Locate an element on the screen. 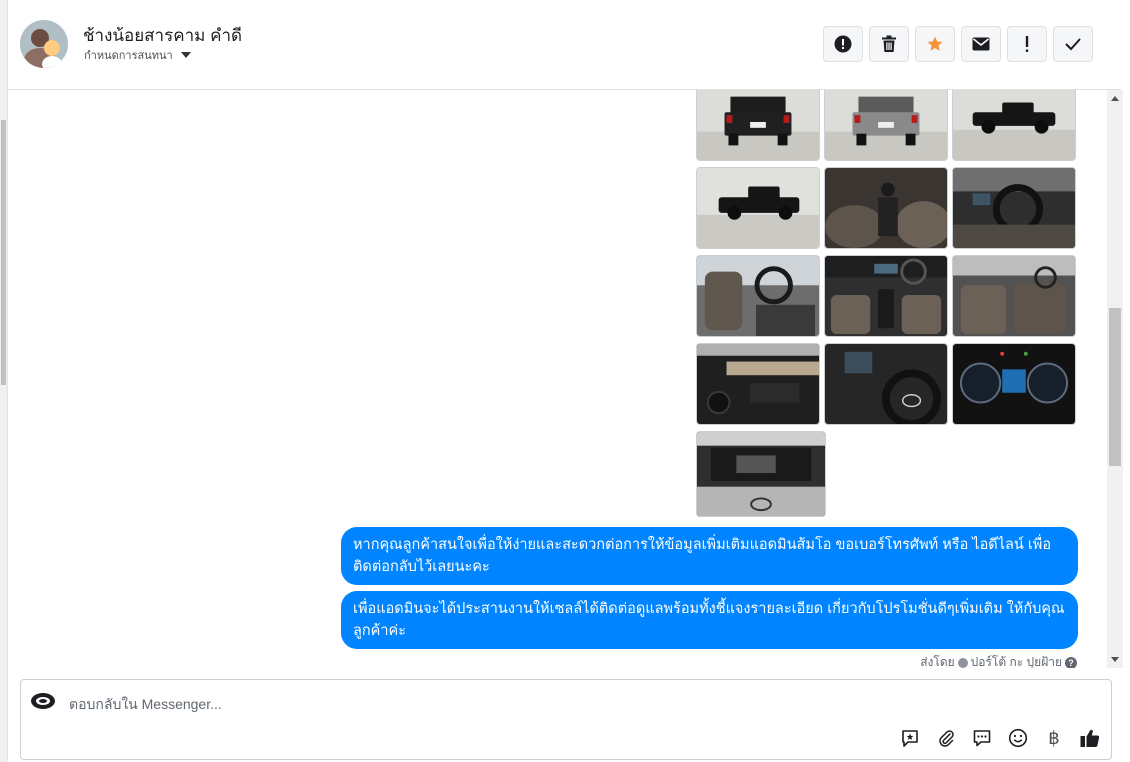 The height and width of the screenshot is (762, 1130). contact-name: ช้างน้อยสารคาม คำดี is located at coordinates (163, 35).